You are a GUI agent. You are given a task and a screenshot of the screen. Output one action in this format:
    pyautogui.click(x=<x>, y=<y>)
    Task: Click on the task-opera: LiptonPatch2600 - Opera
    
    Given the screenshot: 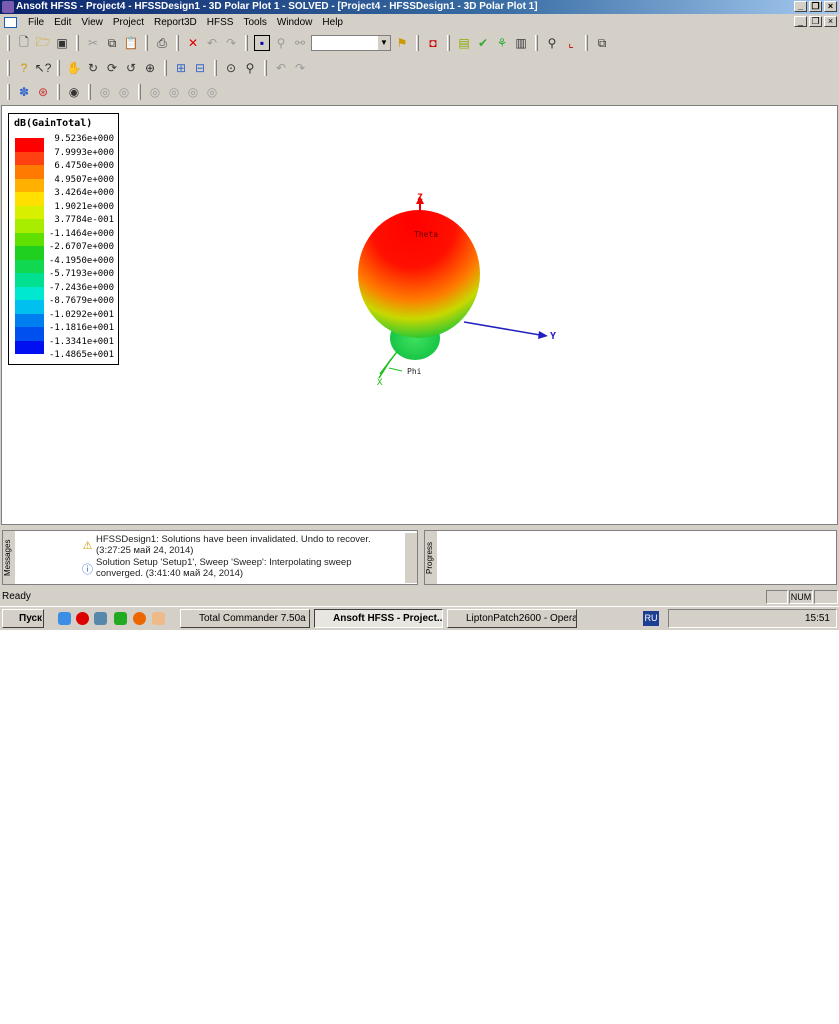 What is the action you would take?
    pyautogui.click(x=512, y=618)
    